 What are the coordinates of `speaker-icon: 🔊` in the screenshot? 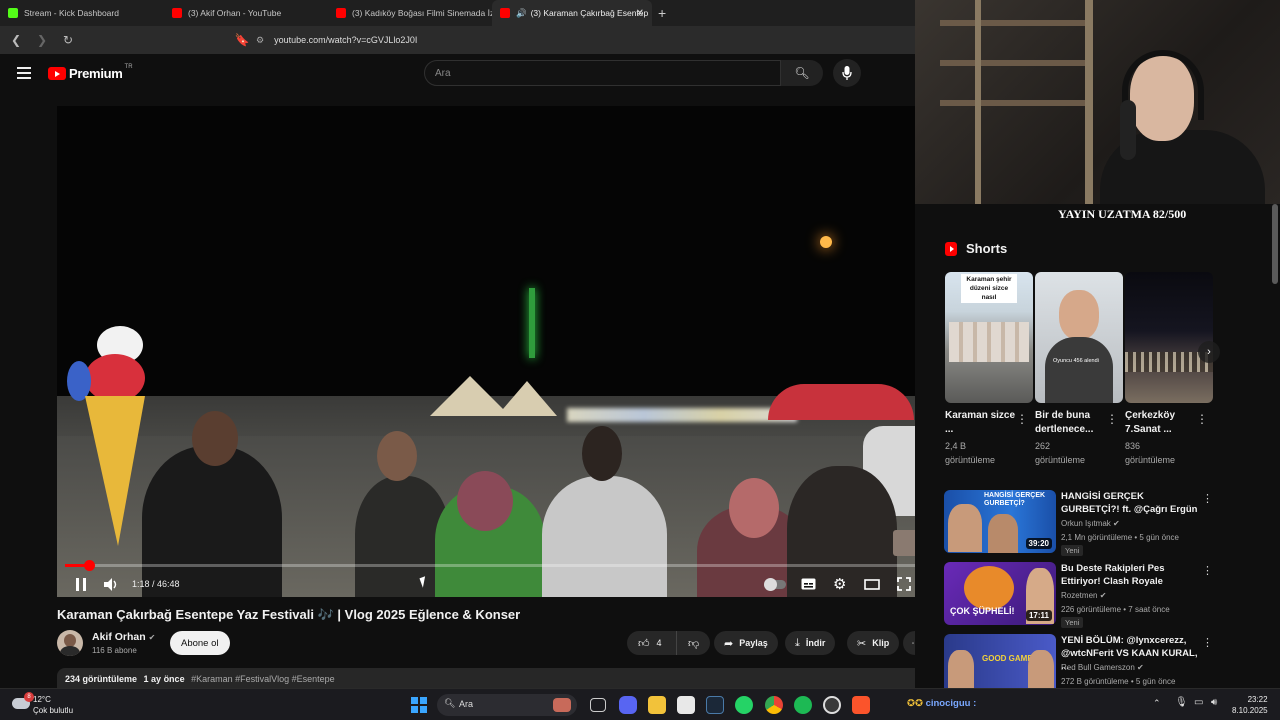 It's located at (521, 12).